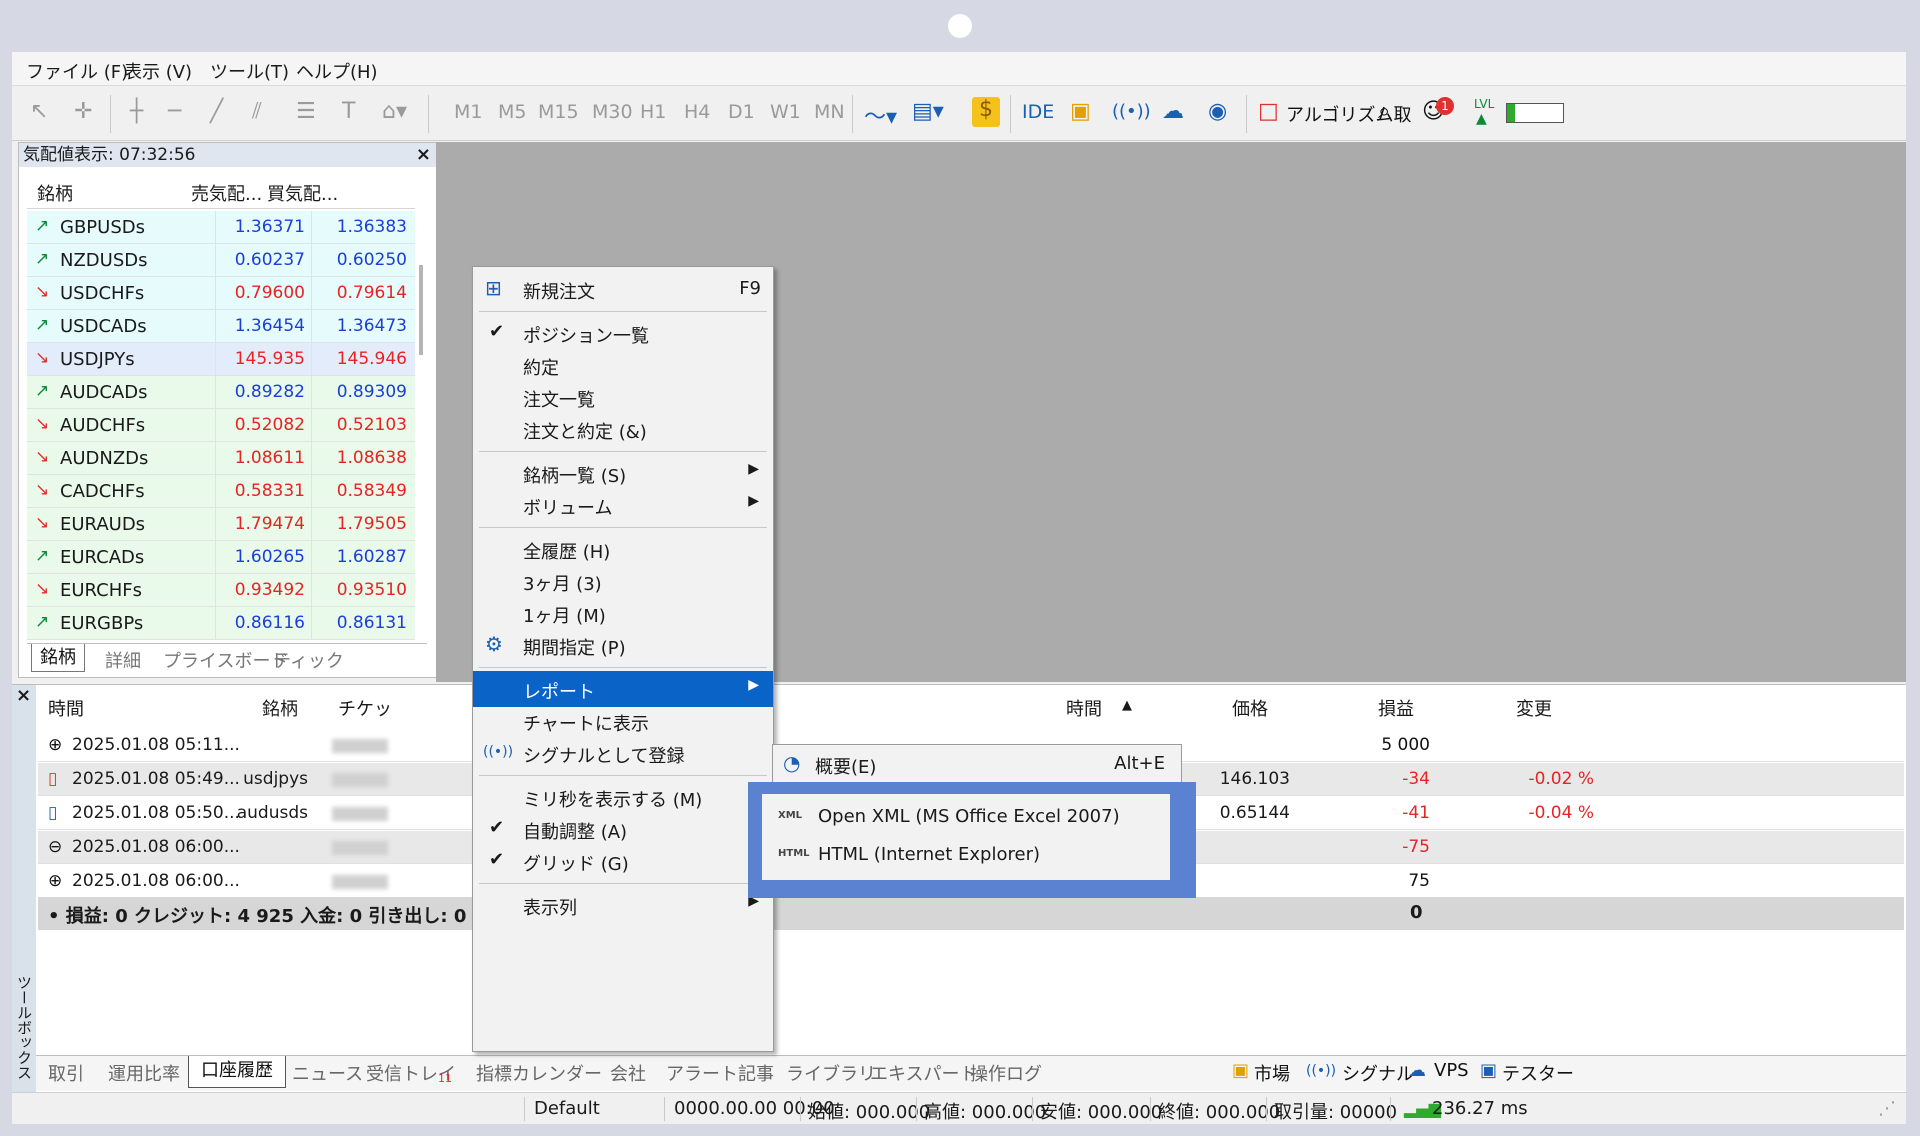 This screenshot has width=1920, height=1136. I want to click on tf-m15: M15, so click(558, 112).